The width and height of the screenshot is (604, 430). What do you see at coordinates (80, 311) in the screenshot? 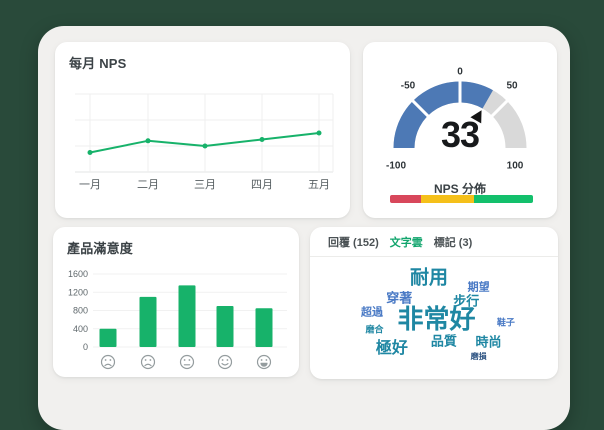
I see `y-axis-label: 800` at bounding box center [80, 311].